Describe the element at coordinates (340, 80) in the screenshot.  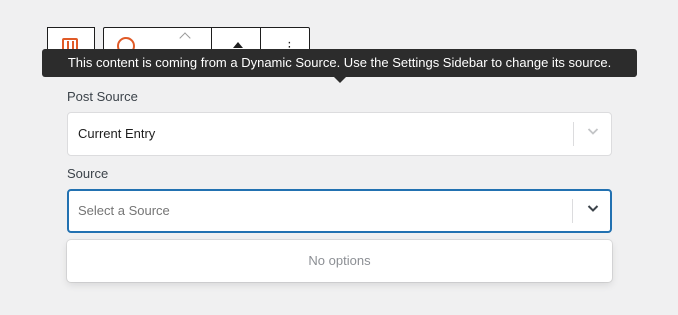
I see `tooltip-arrow` at that location.